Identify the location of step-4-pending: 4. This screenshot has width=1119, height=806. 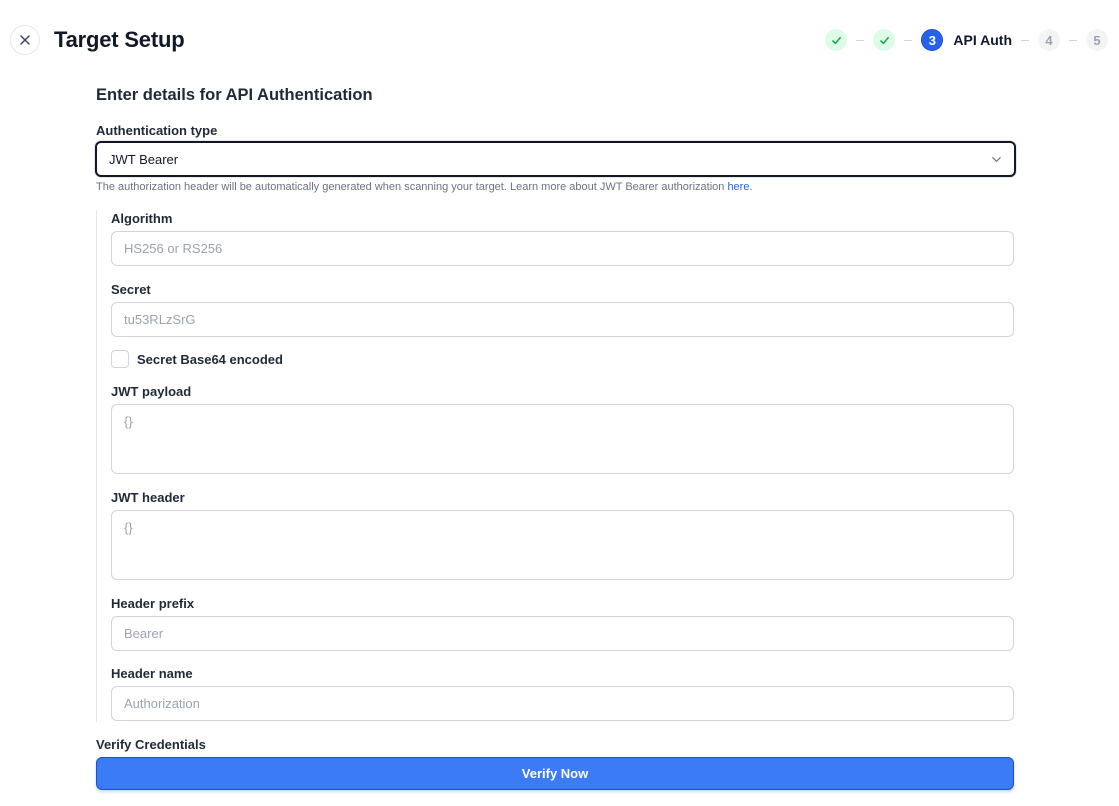
(1049, 40).